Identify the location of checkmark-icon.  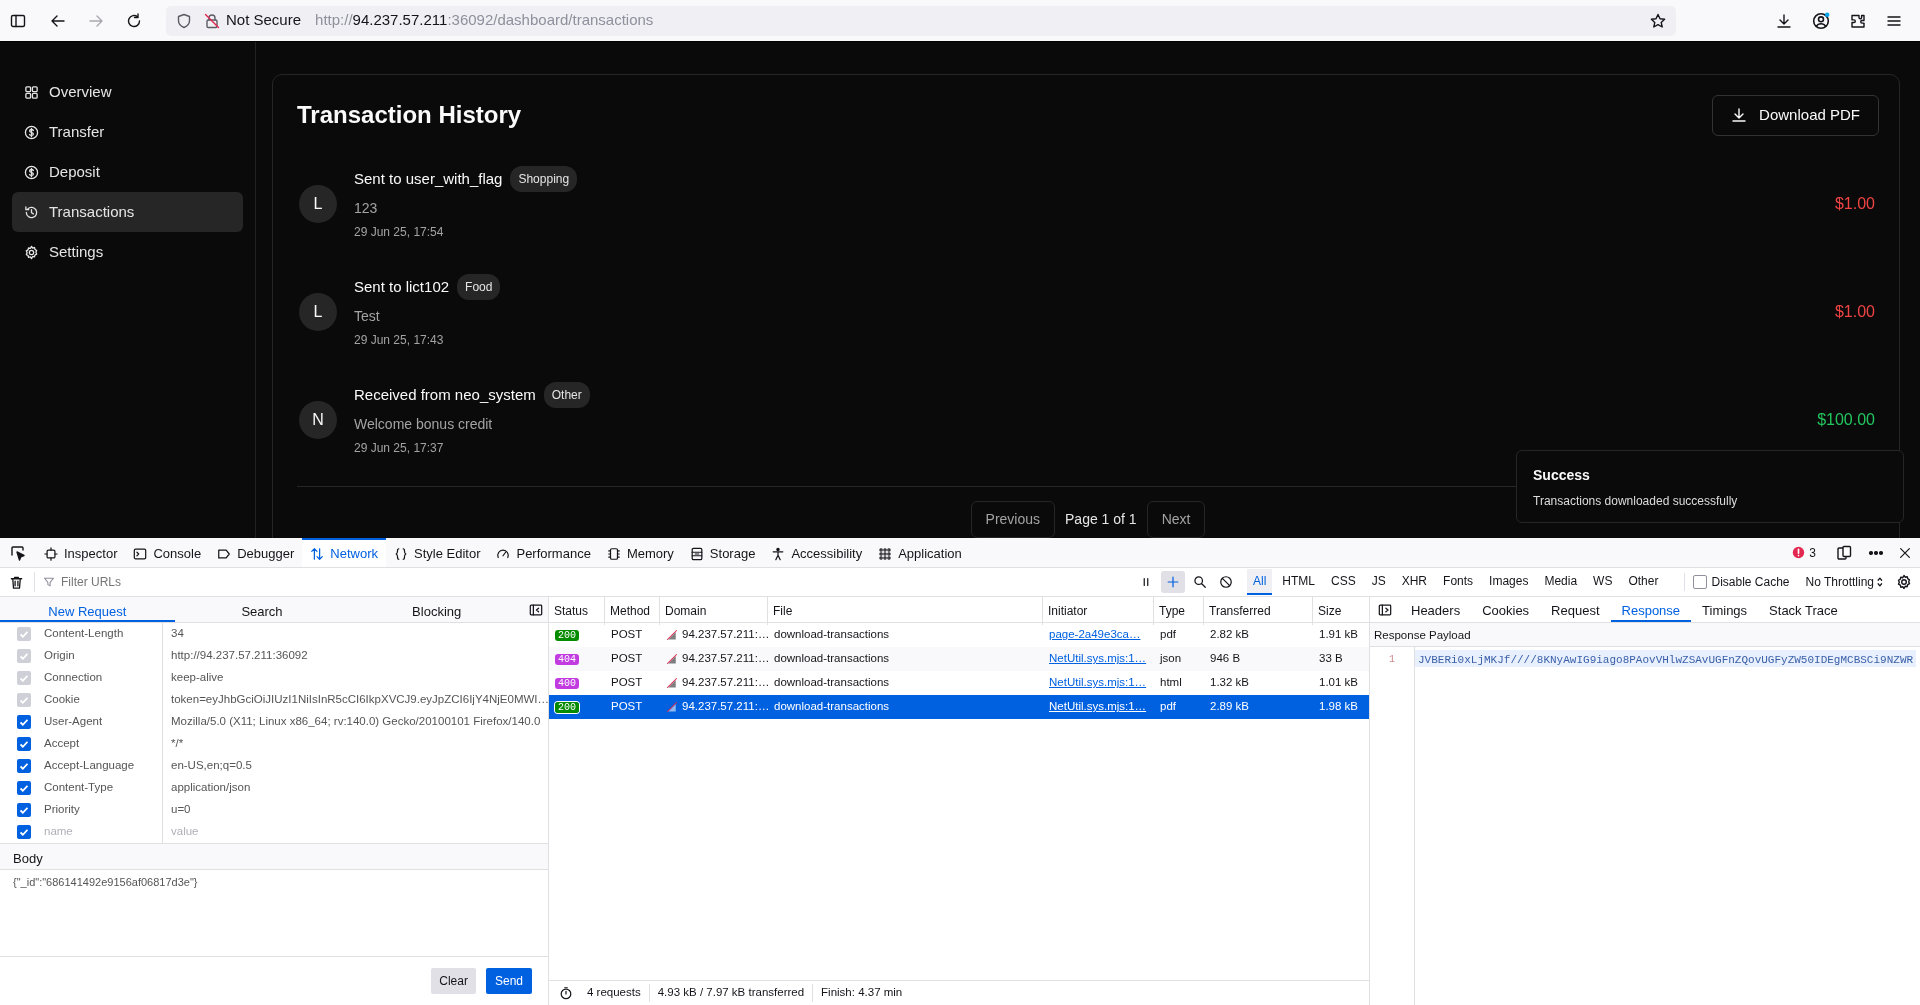
(24, 656).